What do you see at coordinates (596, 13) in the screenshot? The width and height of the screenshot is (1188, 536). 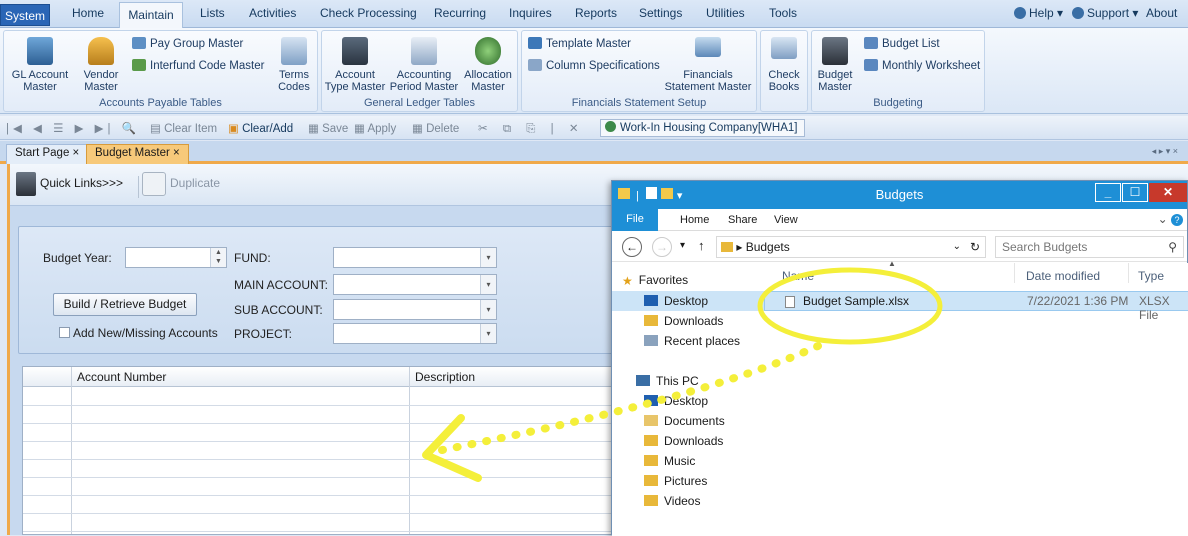 I see `menu-reports: Reports` at bounding box center [596, 13].